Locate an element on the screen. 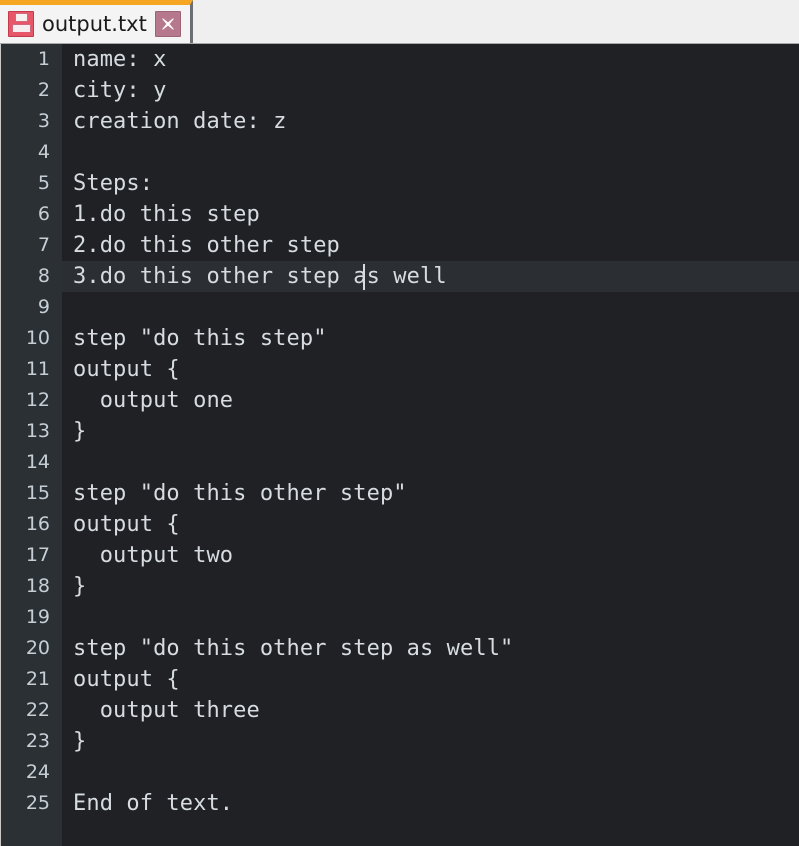 The width and height of the screenshot is (799, 846). code-line: 19 is located at coordinates (400, 617).